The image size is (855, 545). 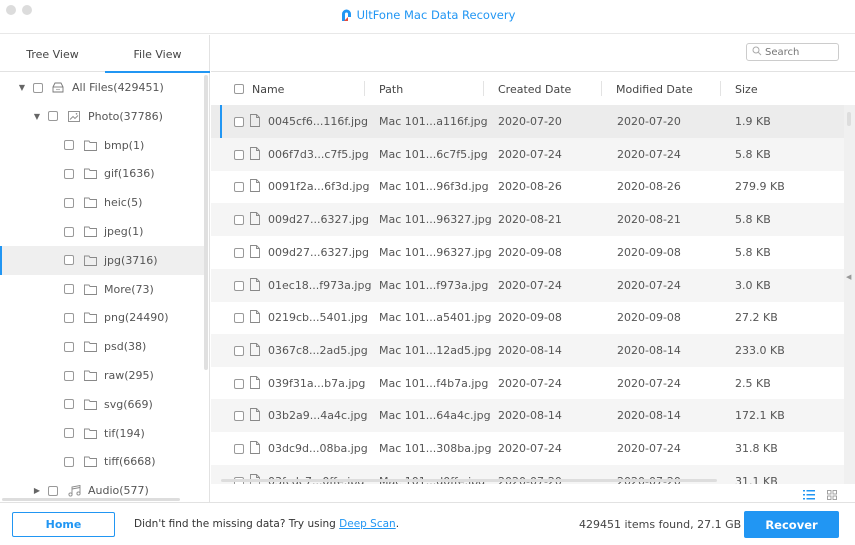 What do you see at coordinates (157, 54) in the screenshot?
I see `tab-file-view: File View` at bounding box center [157, 54].